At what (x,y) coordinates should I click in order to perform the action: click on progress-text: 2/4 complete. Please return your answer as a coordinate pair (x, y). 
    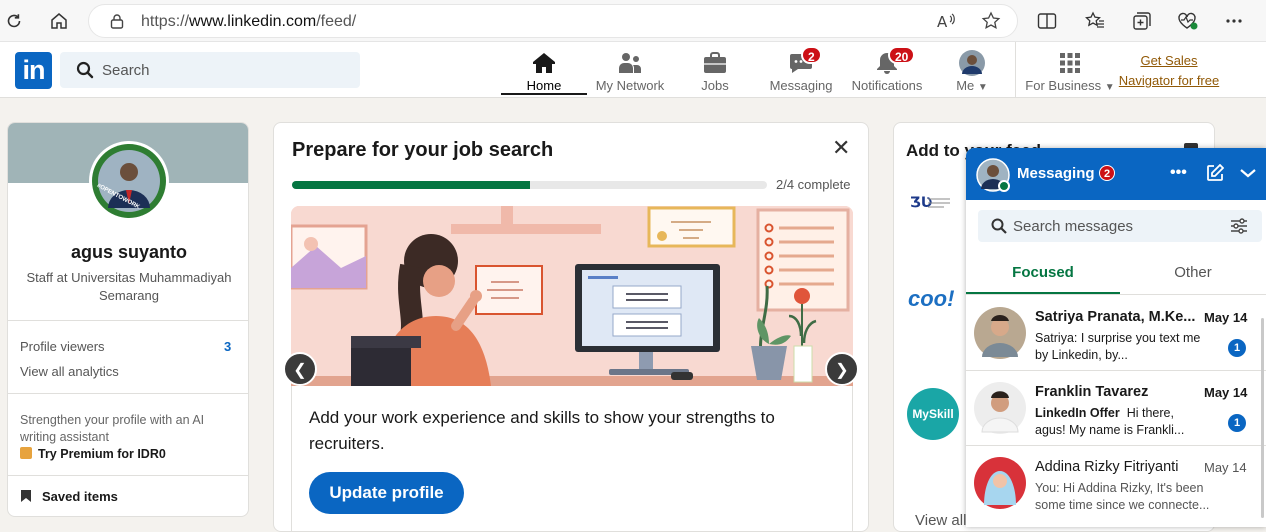
    Looking at the image, I should click on (813, 184).